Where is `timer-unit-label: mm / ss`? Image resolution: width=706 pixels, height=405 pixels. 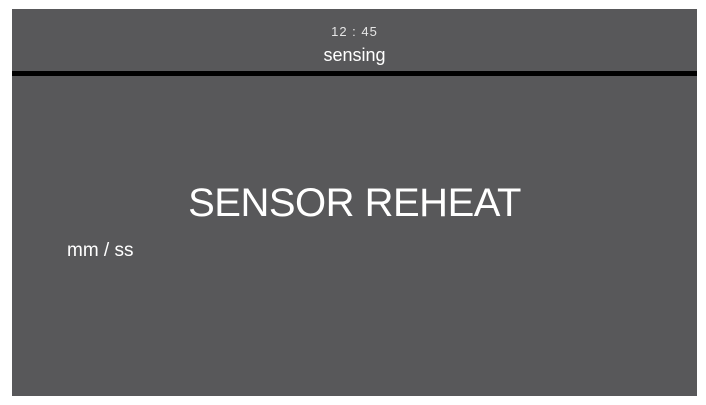 timer-unit-label: mm / ss is located at coordinates (100, 250).